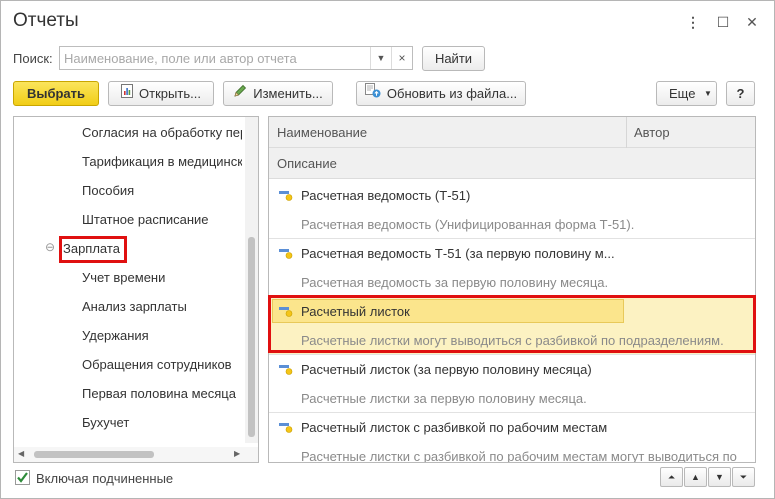 The image size is (775, 499). I want to click on more-button-label: Еще, so click(682, 93).